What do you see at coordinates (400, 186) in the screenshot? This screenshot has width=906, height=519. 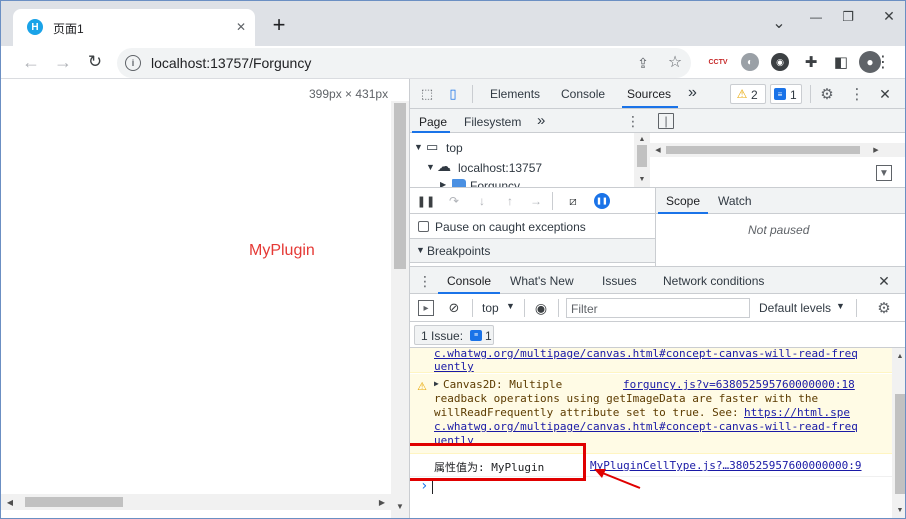 I see `scrollbar-thumb` at bounding box center [400, 186].